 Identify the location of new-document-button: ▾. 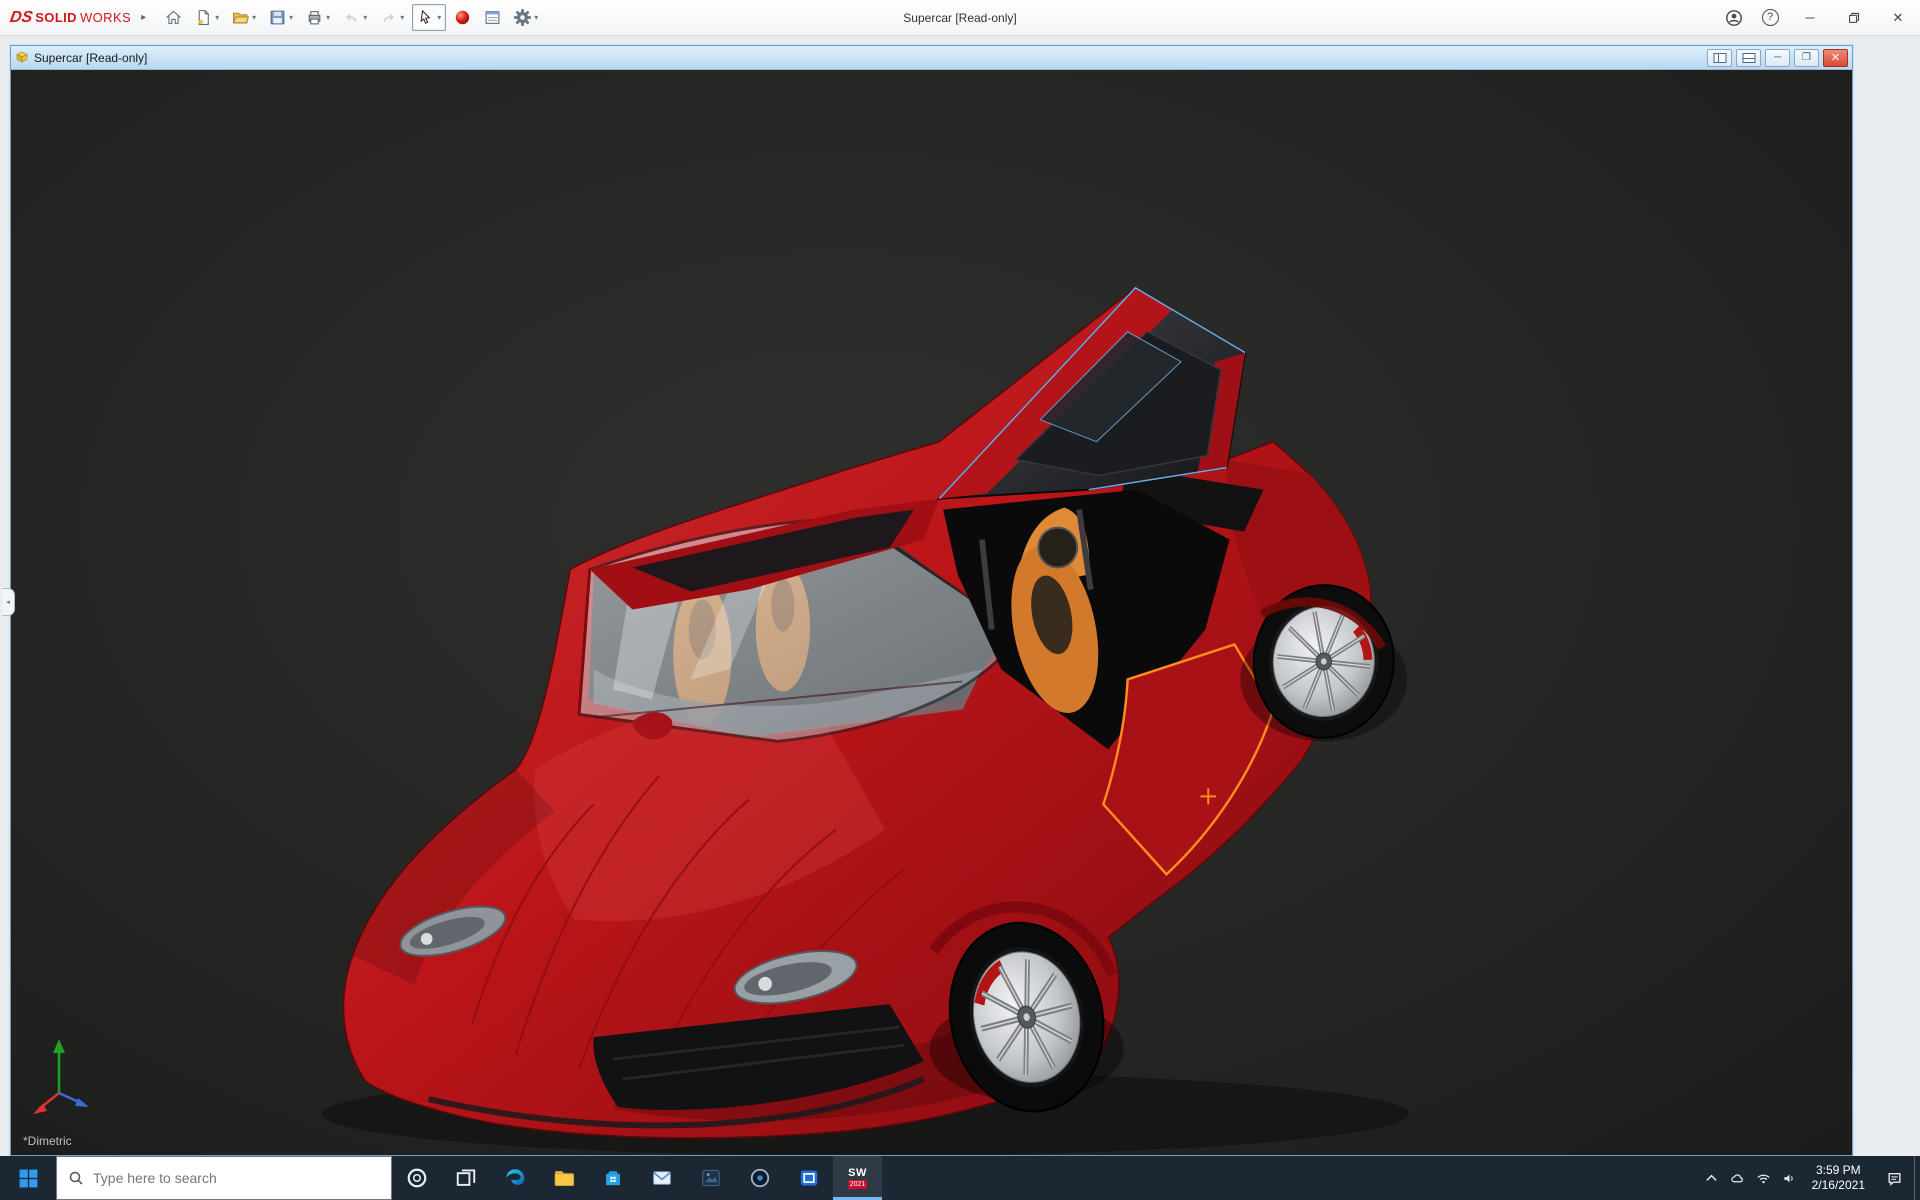
(207, 17).